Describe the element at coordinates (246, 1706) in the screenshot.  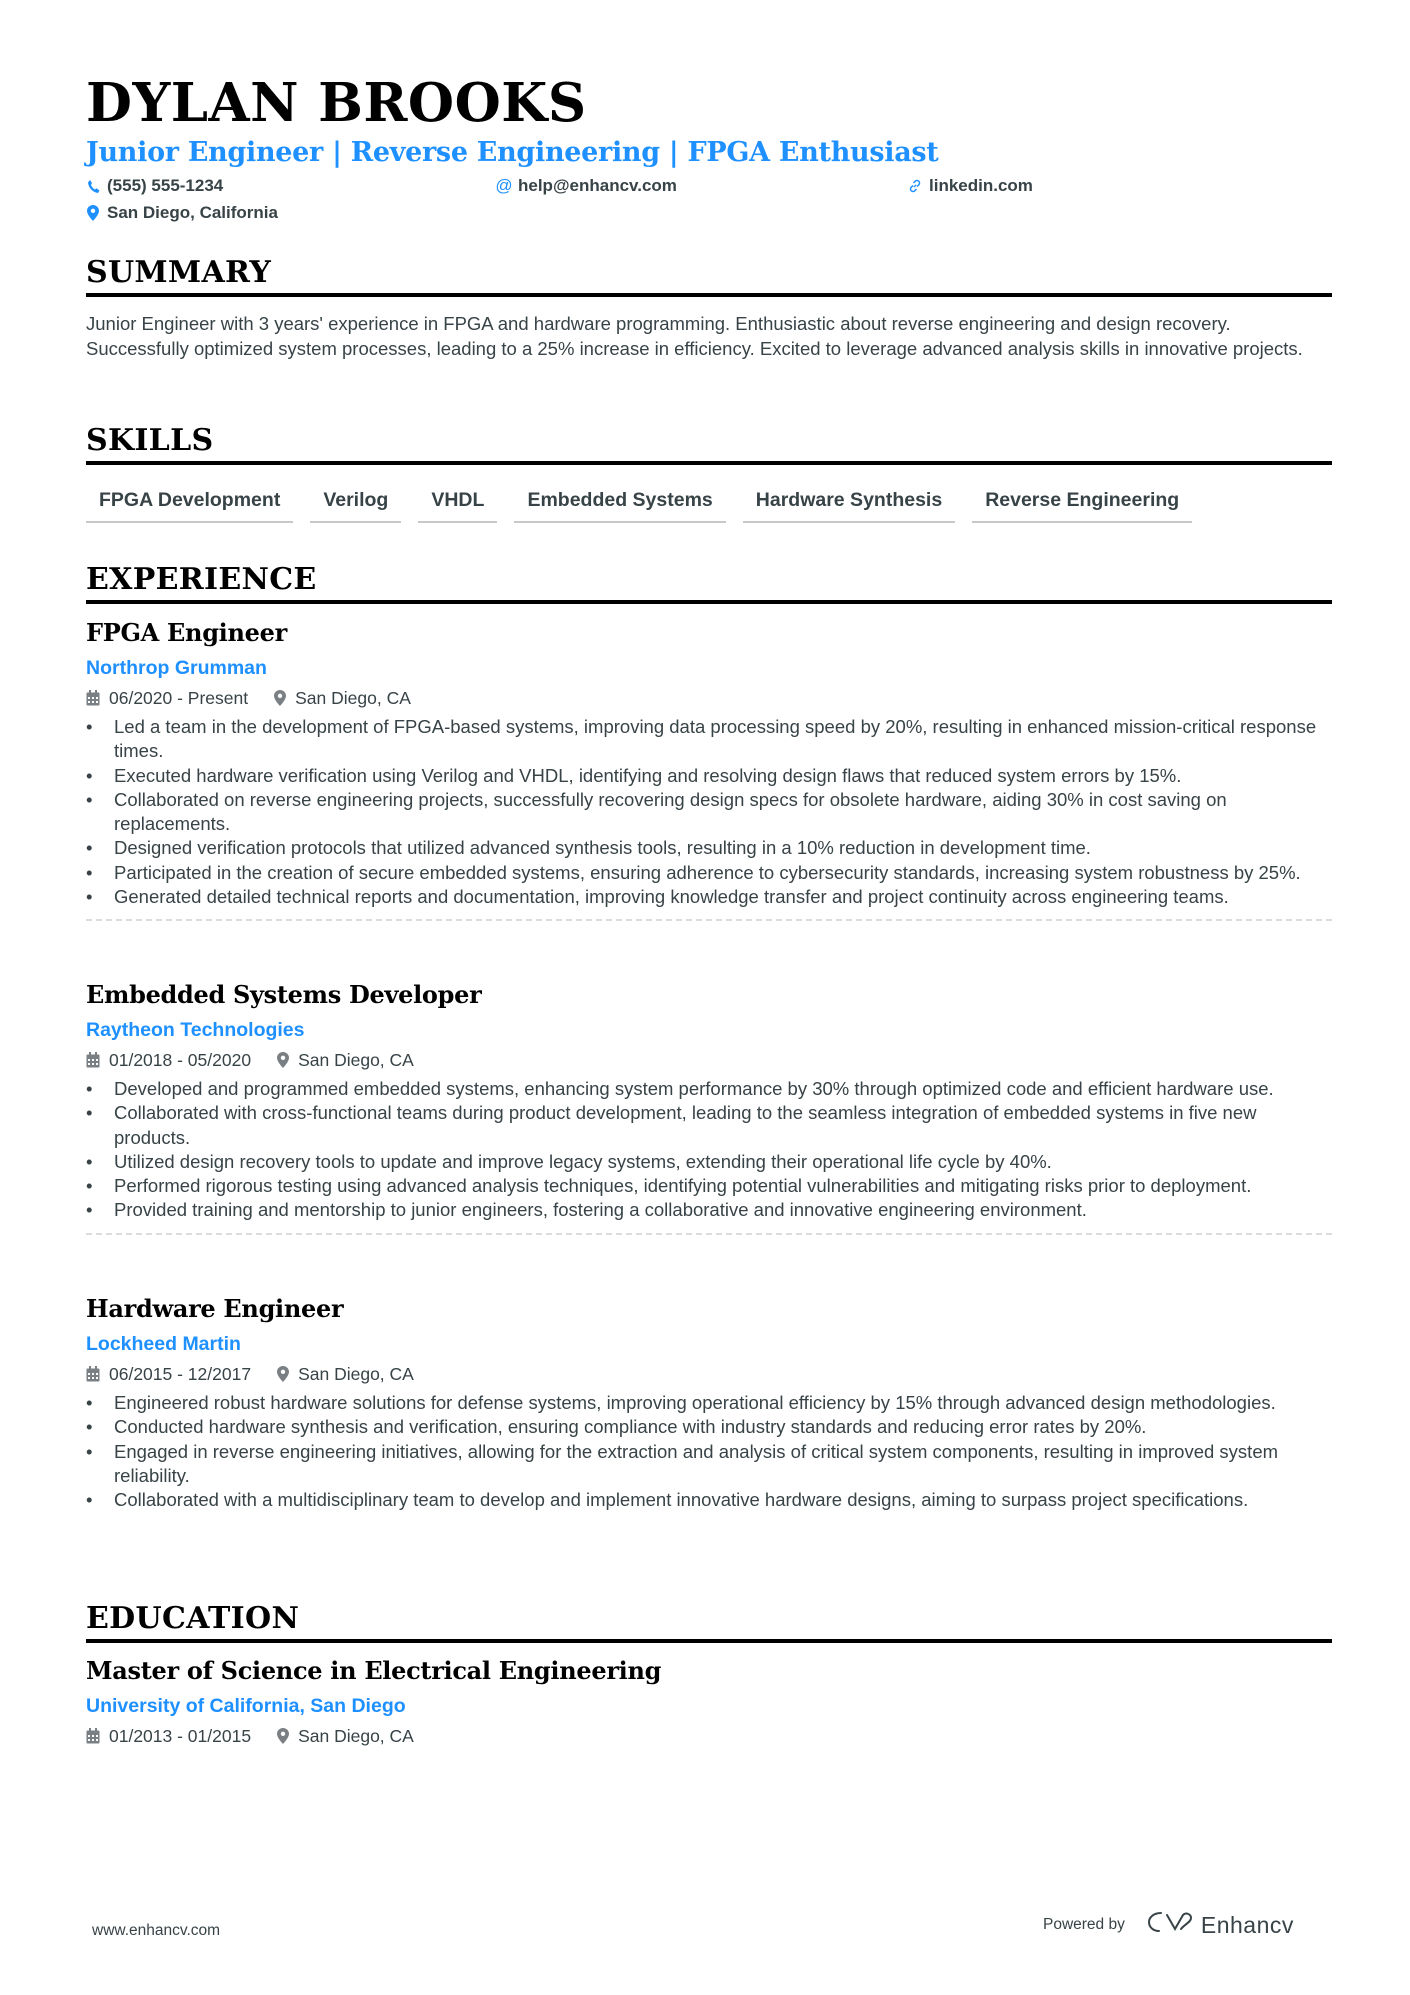
I see `school-name: University of California, San Diego` at that location.